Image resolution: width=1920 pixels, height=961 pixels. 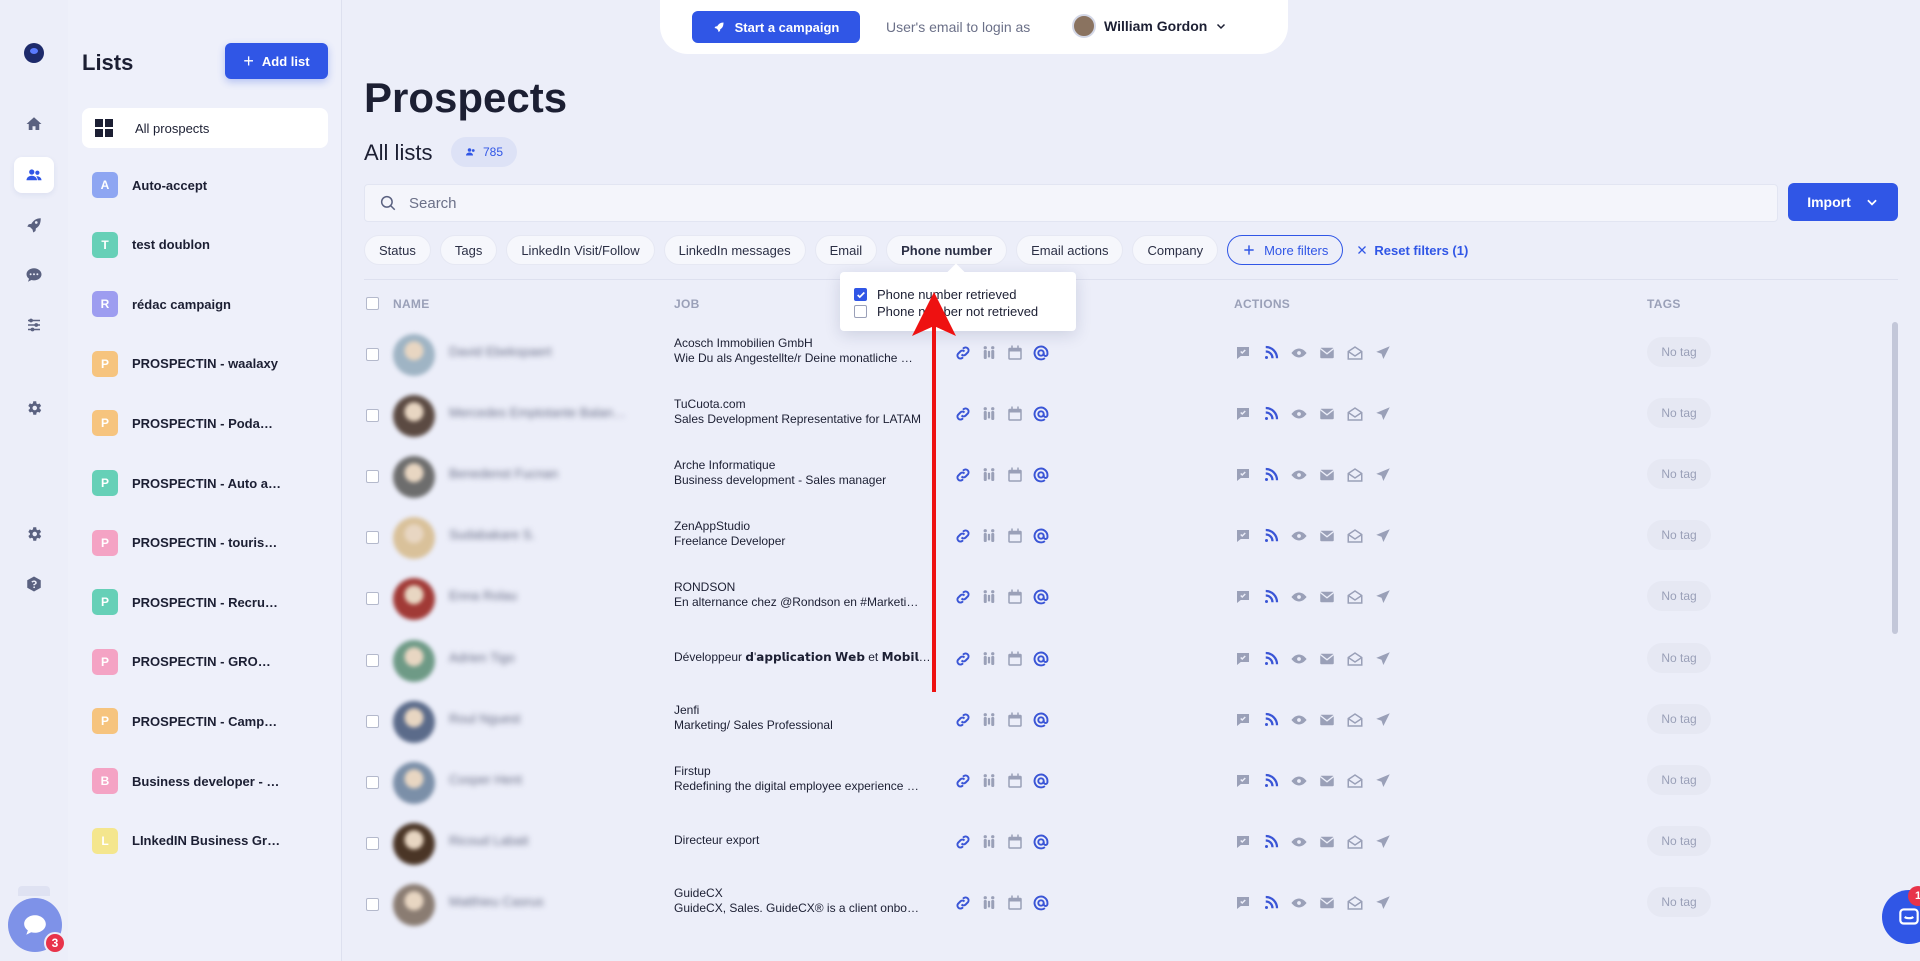 What do you see at coordinates (1059, 203) in the screenshot?
I see `search-input` at bounding box center [1059, 203].